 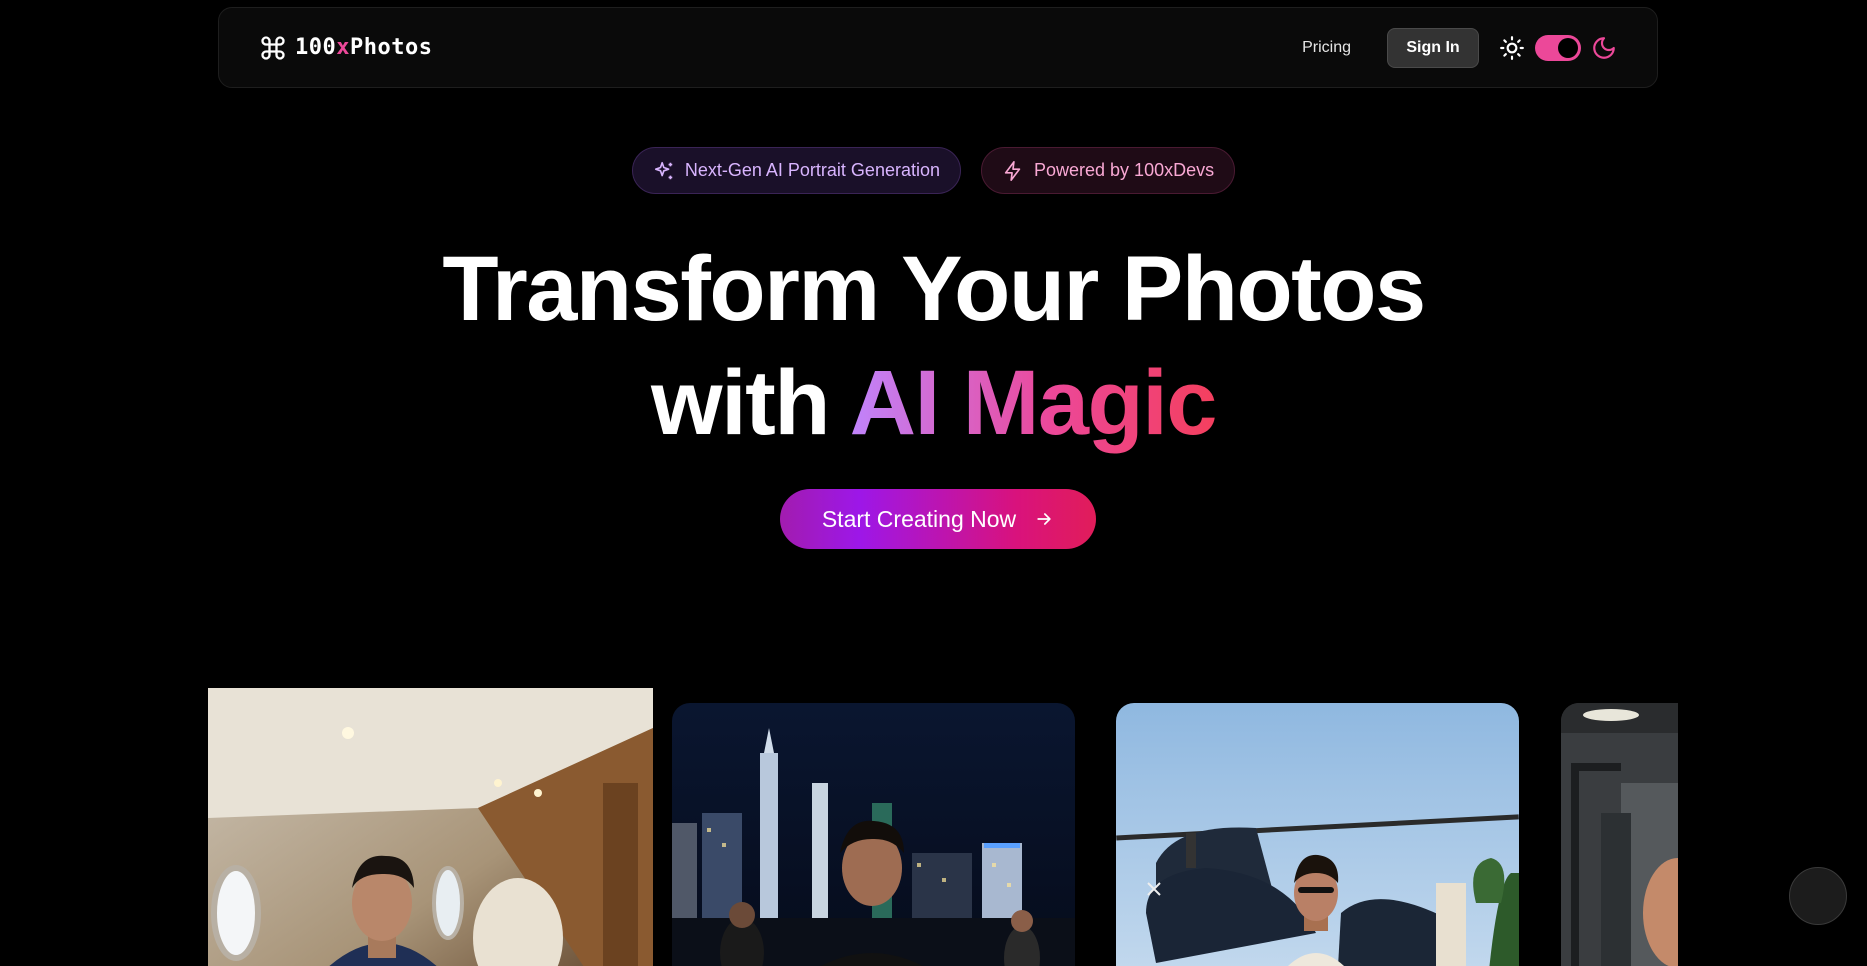 I want to click on brand-x: x, so click(x=343, y=47).